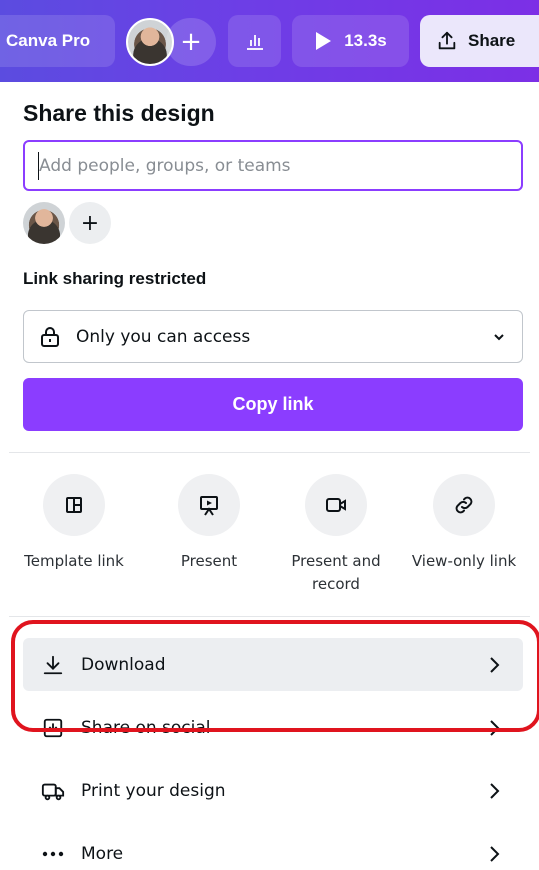  I want to click on share-button: Share, so click(479, 41).